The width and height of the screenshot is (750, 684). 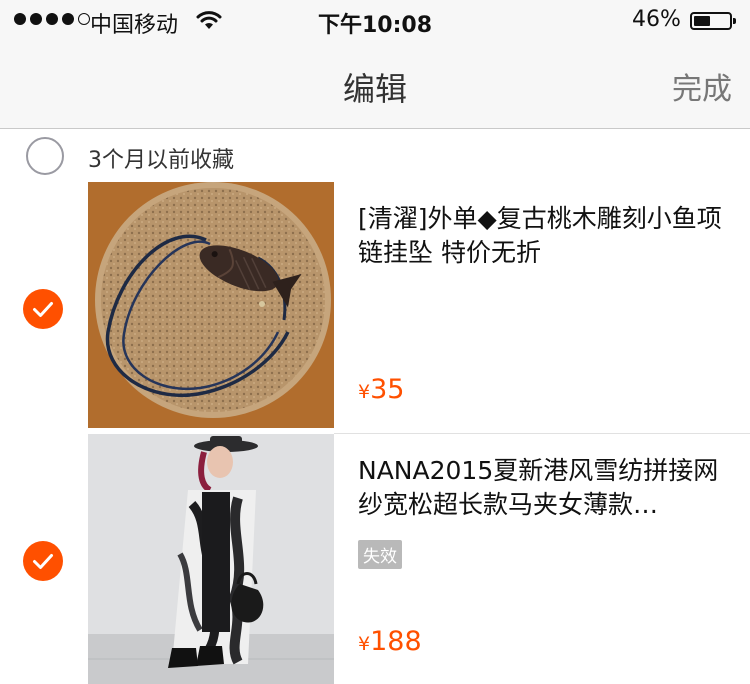 I want to click on done-button: 完成, so click(x=702, y=86).